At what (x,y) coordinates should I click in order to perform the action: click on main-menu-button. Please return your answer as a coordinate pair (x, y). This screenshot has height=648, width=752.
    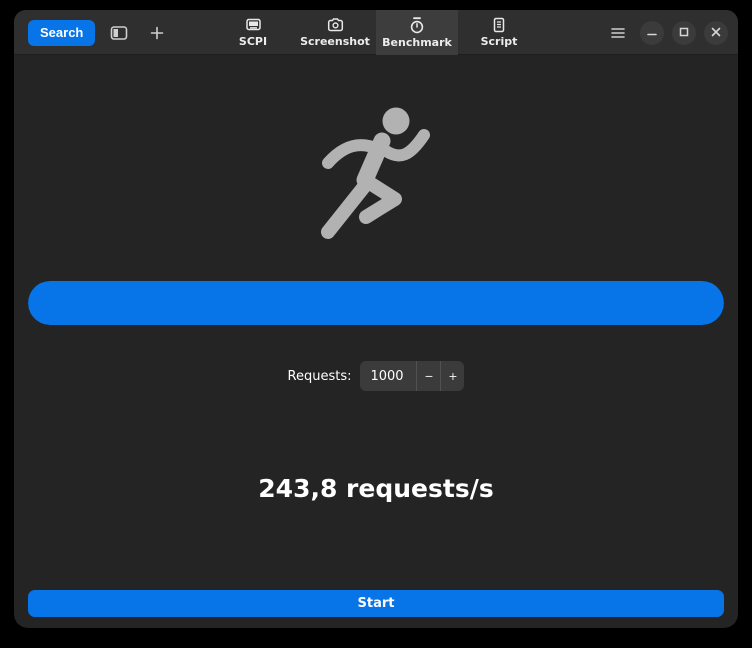
    Looking at the image, I should click on (618, 33).